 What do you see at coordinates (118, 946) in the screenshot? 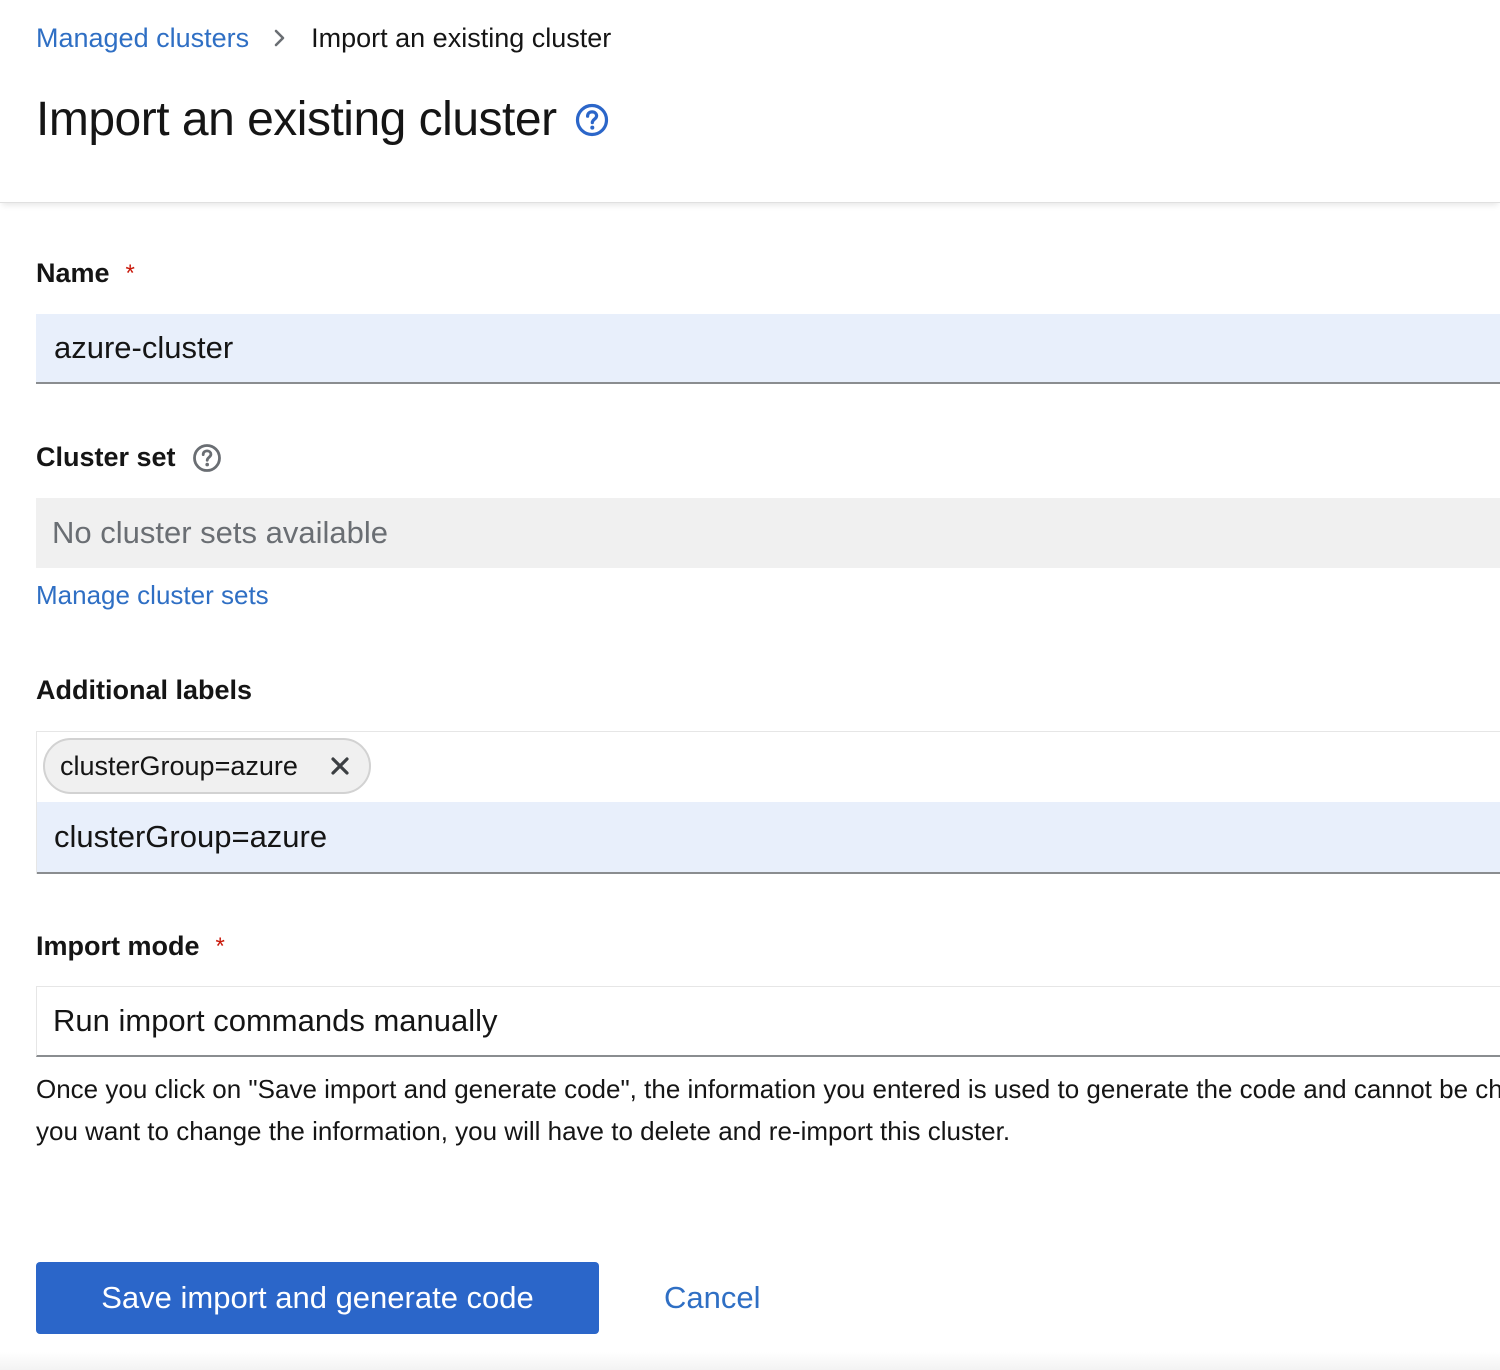
I see `import-mode-label-text: Import mode` at bounding box center [118, 946].